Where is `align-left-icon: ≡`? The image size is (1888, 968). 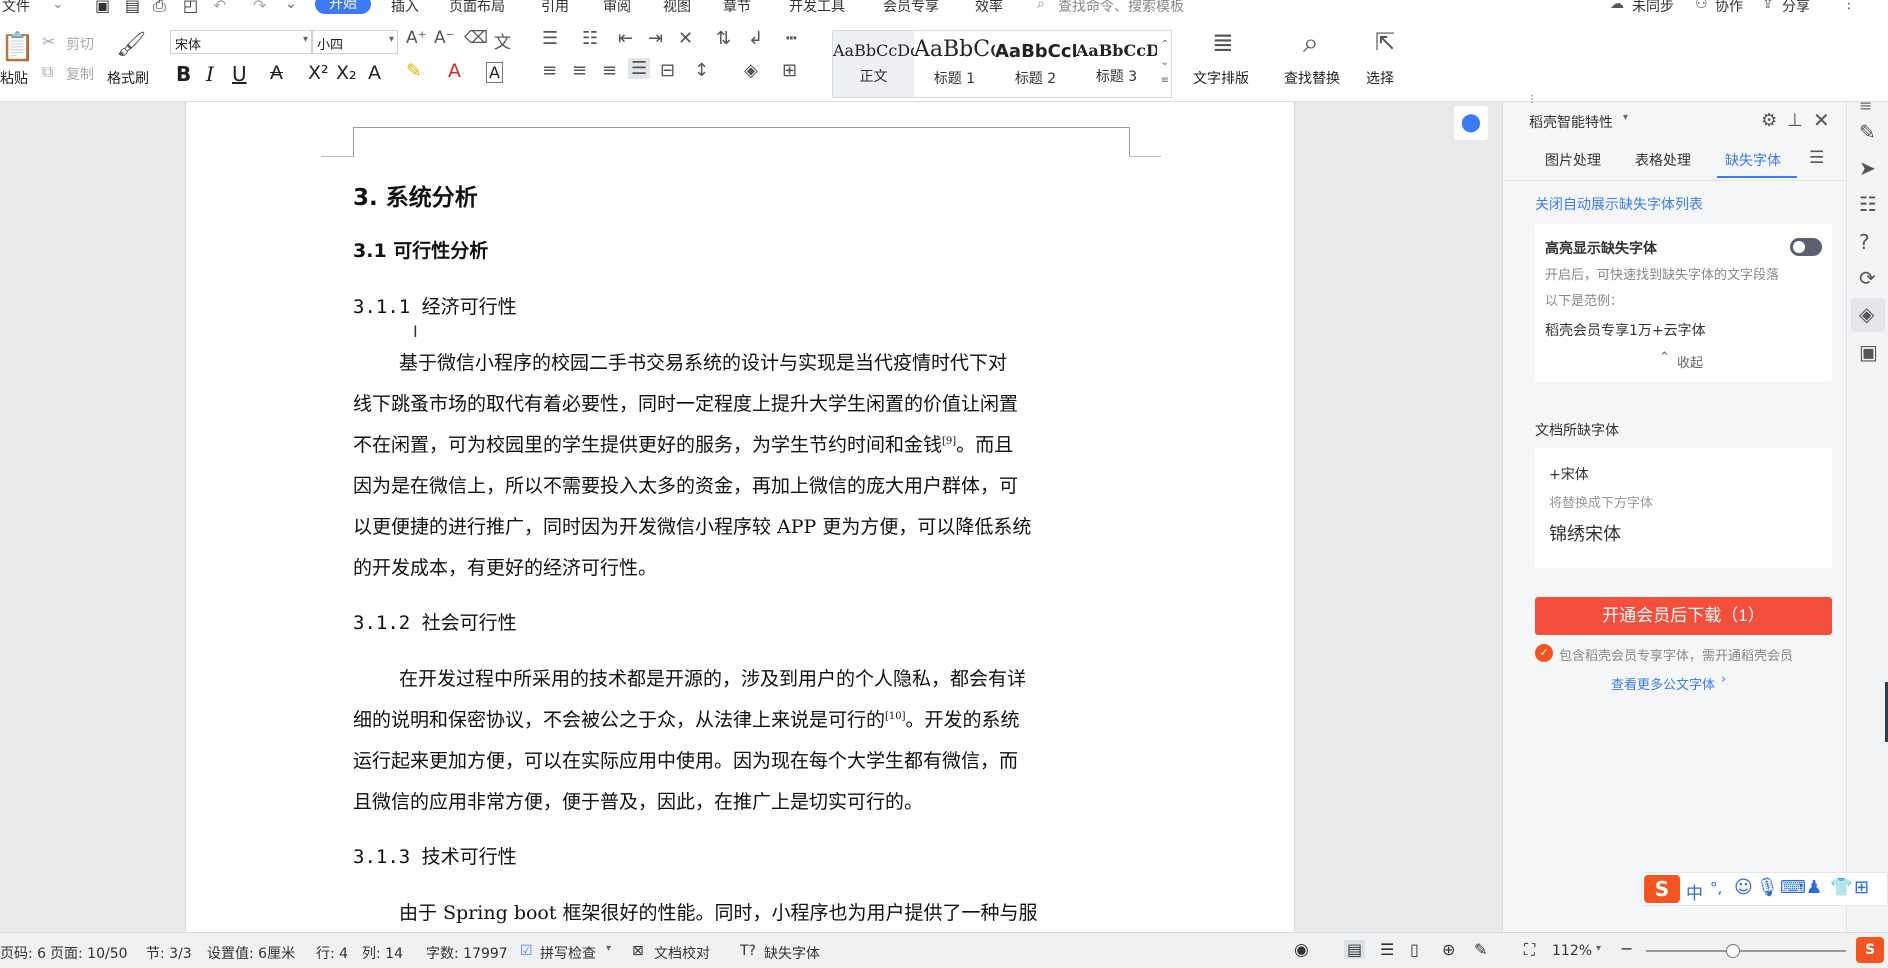 align-left-icon: ≡ is located at coordinates (549, 70).